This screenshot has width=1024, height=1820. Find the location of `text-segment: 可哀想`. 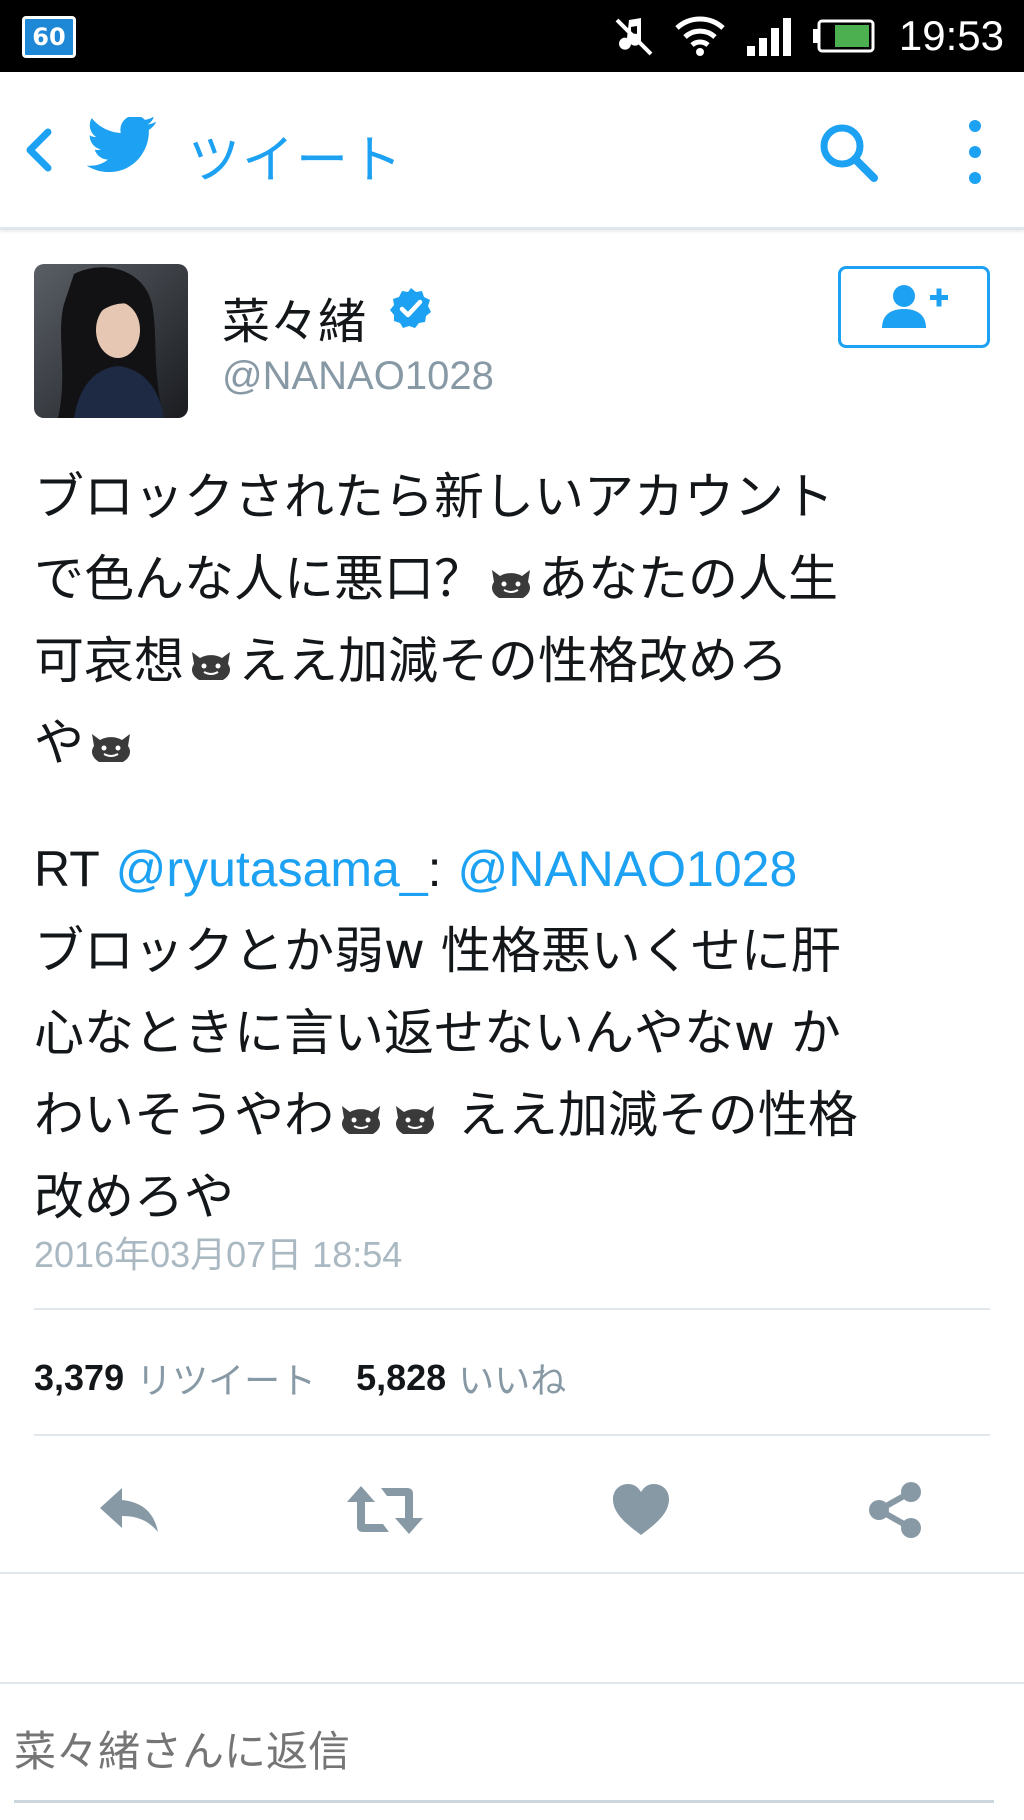

text-segment: 可哀想 is located at coordinates (109, 661).